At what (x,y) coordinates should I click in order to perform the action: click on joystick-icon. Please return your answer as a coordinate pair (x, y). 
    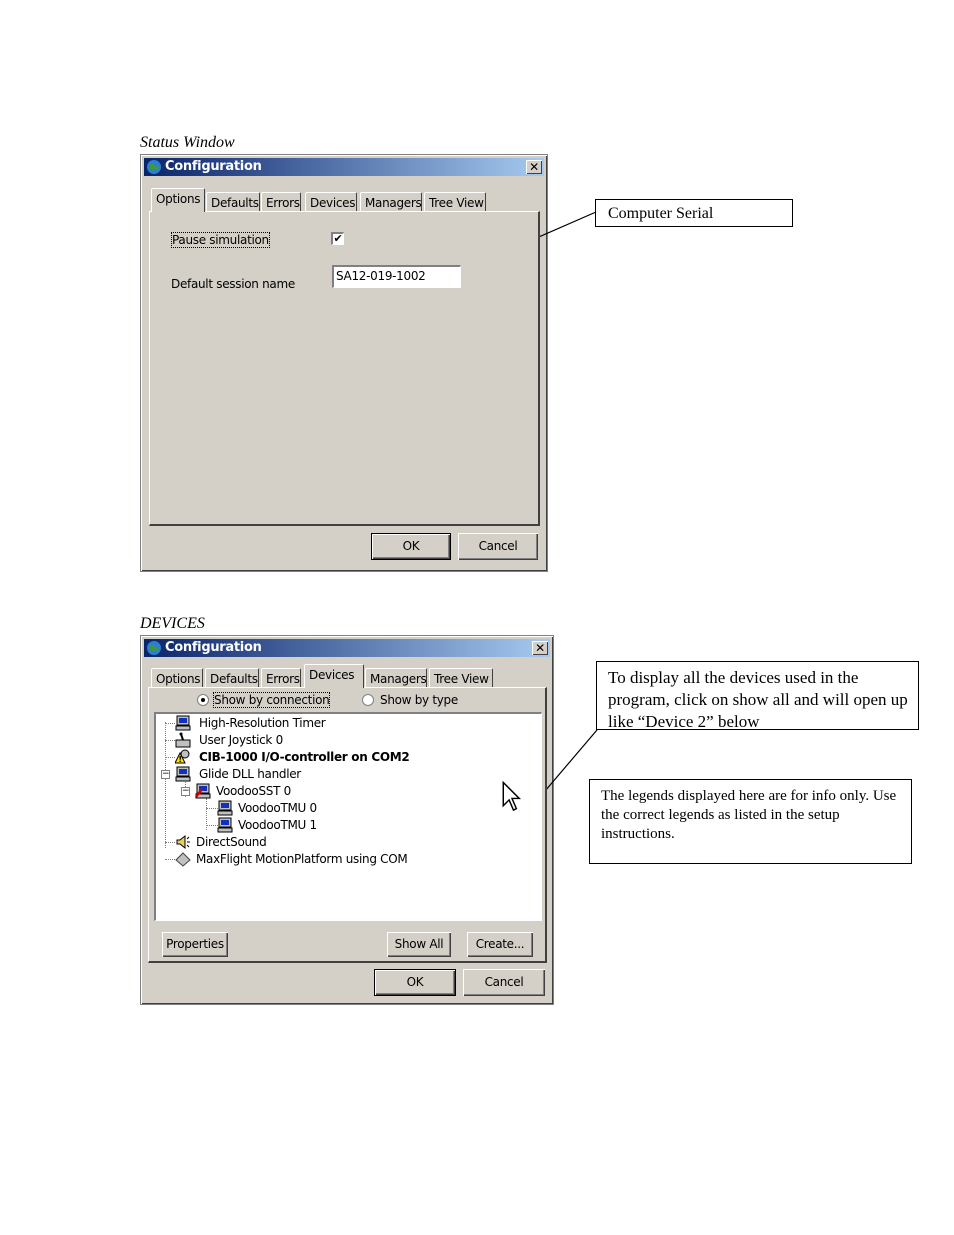
    Looking at the image, I should click on (183, 740).